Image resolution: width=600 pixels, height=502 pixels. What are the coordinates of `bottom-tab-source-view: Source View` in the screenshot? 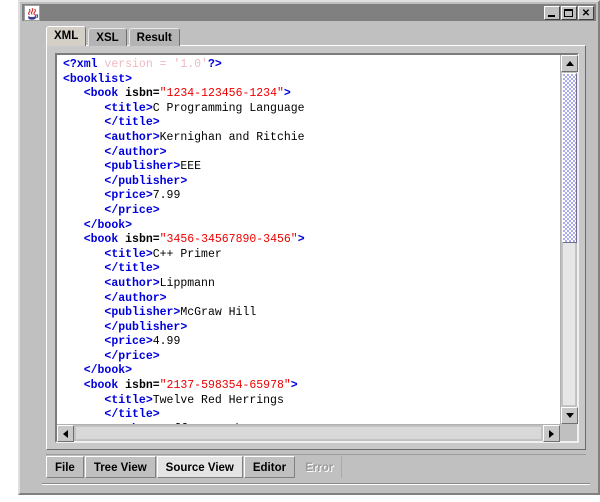 It's located at (199, 466).